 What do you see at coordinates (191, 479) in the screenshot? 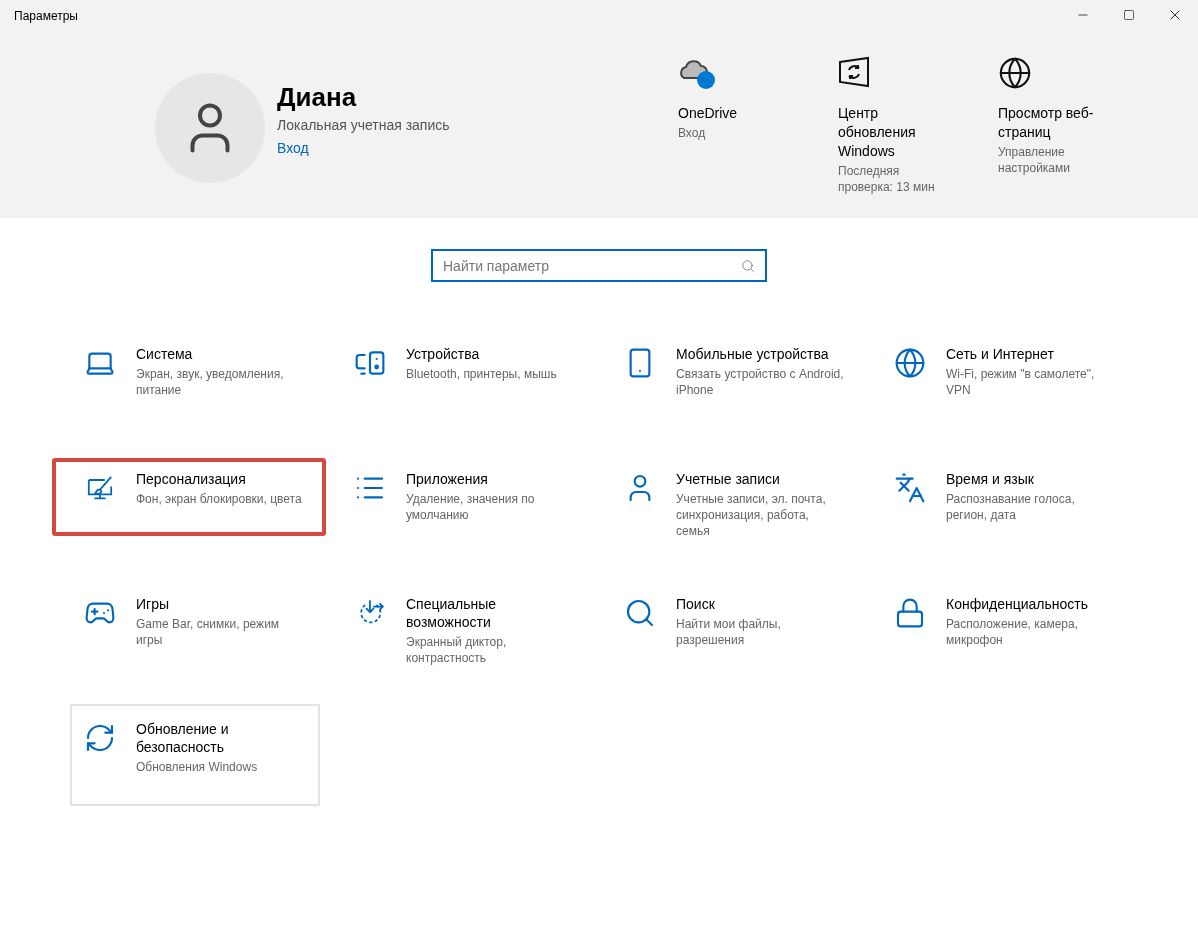
I see `tile-title: Персонализация` at bounding box center [191, 479].